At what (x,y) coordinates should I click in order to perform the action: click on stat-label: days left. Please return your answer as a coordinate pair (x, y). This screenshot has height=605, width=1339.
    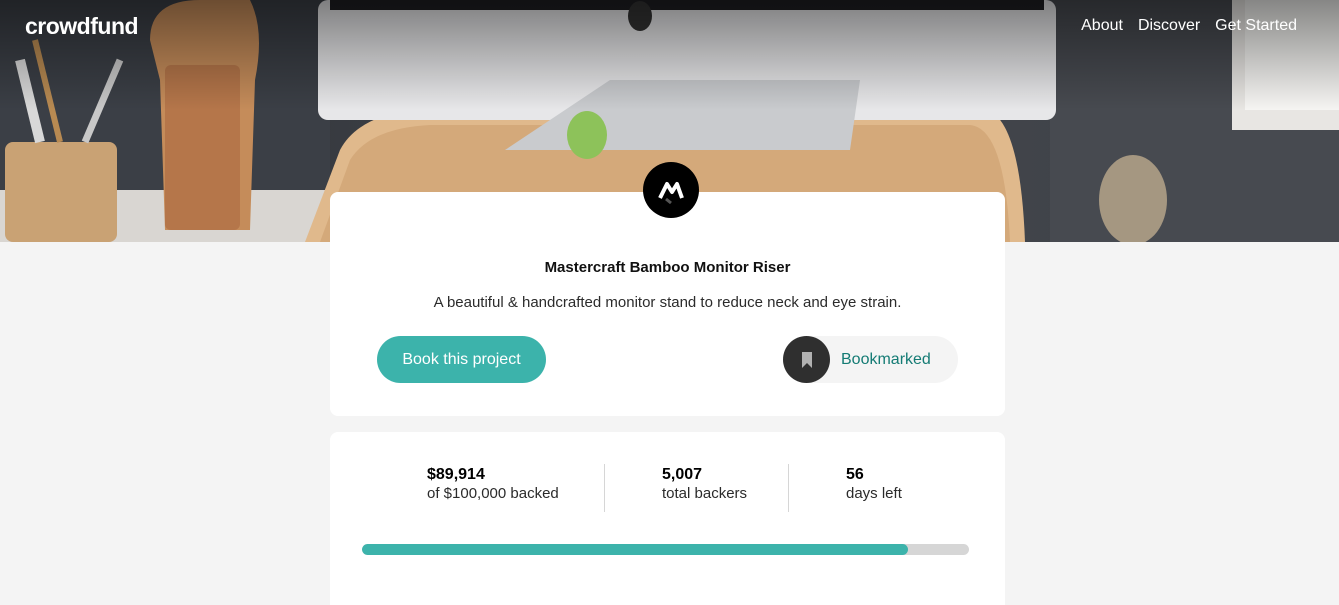
    Looking at the image, I should click on (874, 493).